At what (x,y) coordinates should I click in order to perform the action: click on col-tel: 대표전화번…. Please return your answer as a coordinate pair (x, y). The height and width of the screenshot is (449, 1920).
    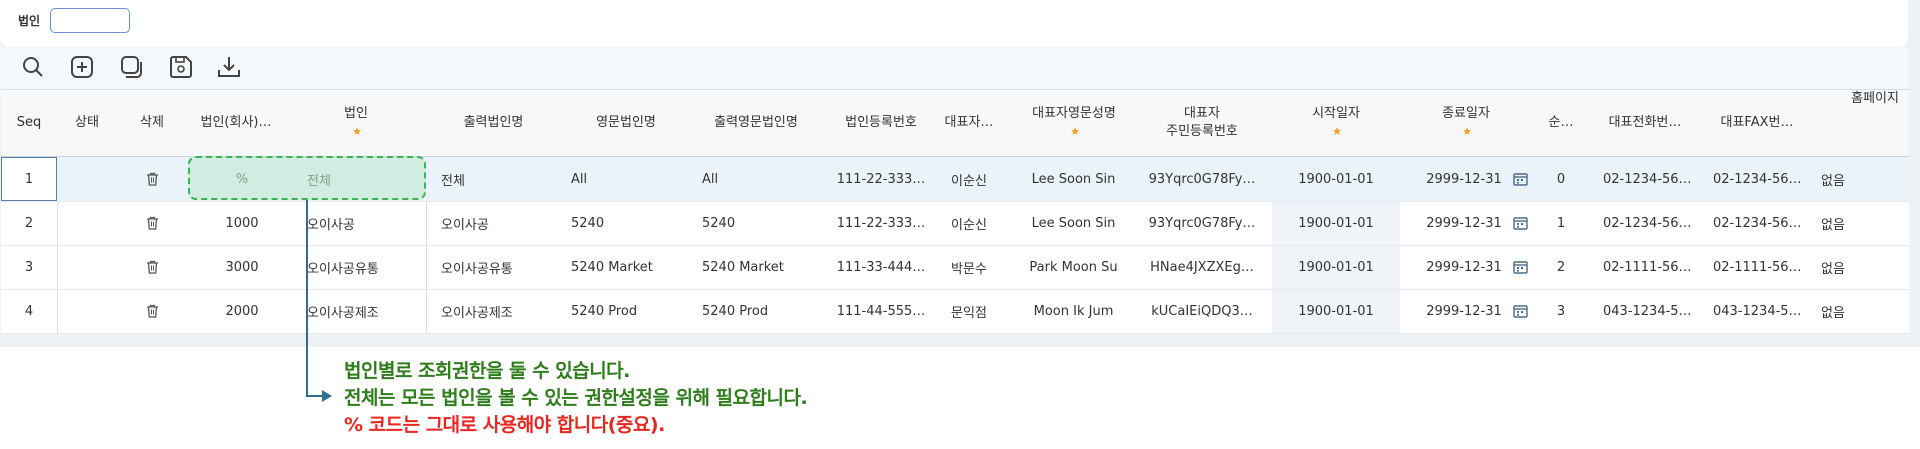
    Looking at the image, I should click on (1645, 123).